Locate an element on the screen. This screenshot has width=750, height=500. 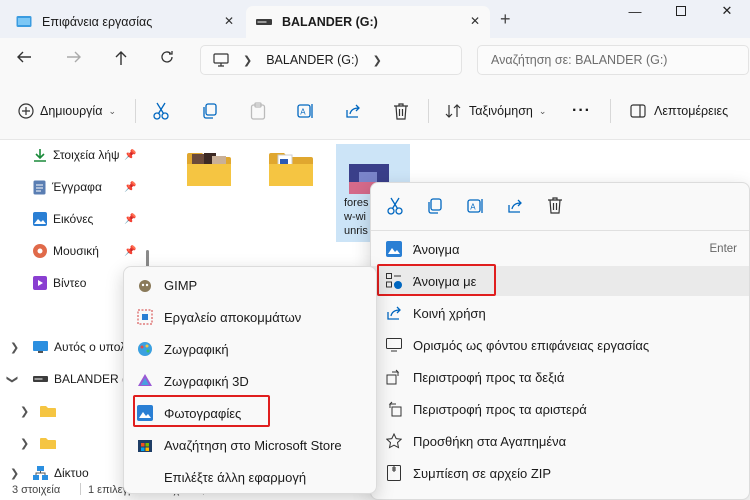
cut-icon is located at coordinates (395, 206).